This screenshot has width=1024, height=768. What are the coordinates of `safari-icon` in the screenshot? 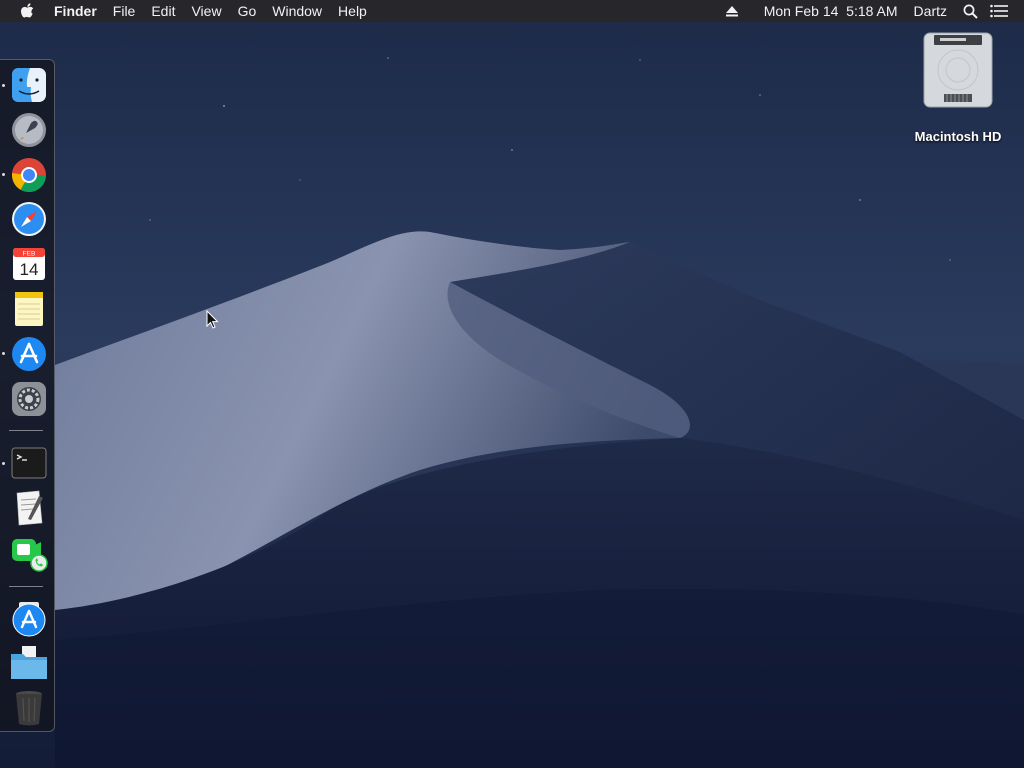 It's located at (29, 219).